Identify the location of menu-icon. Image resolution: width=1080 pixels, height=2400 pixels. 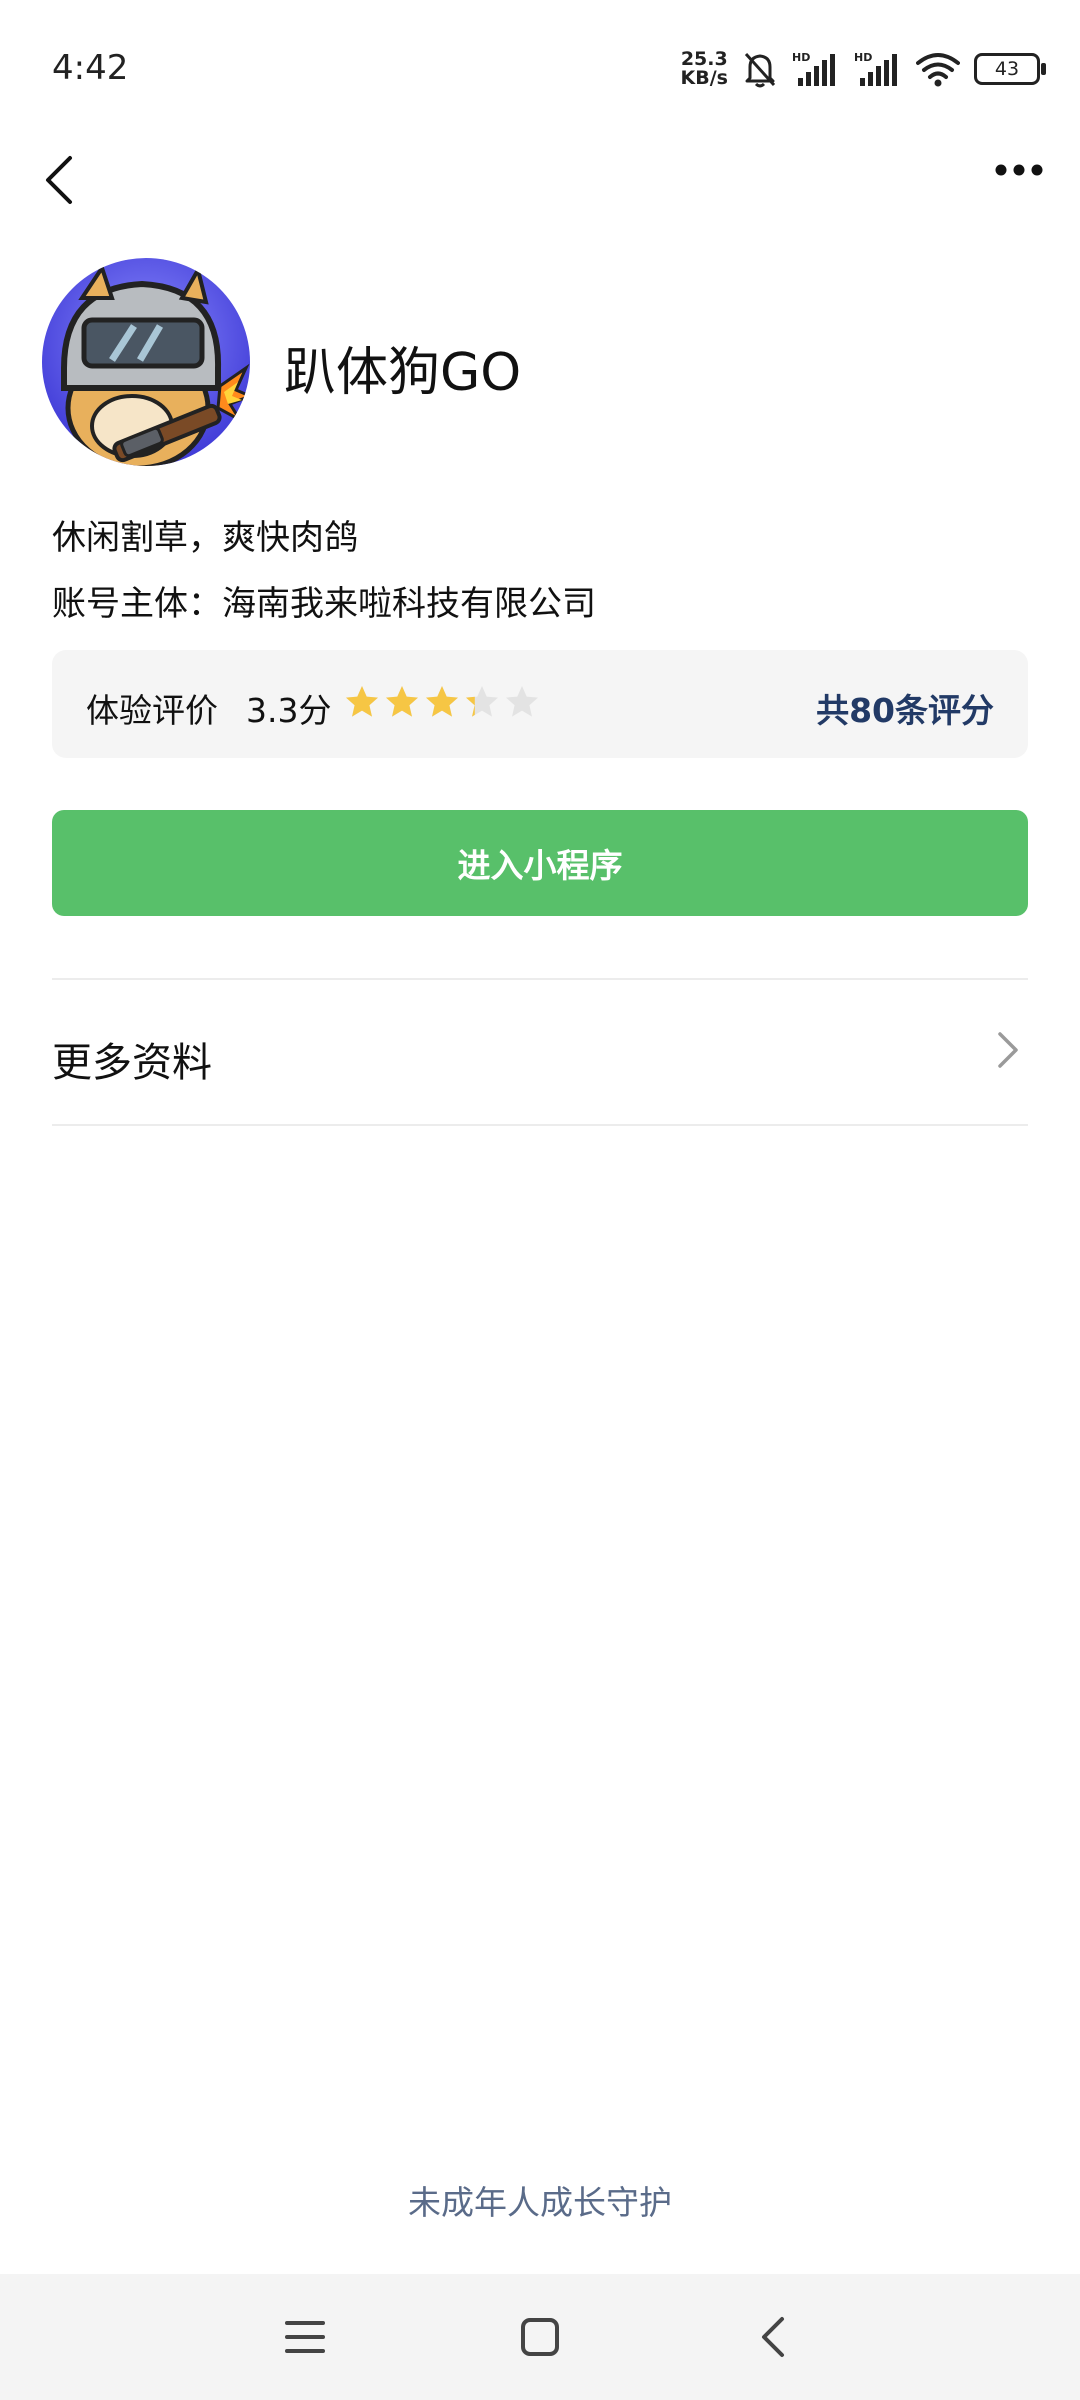
(305, 2337).